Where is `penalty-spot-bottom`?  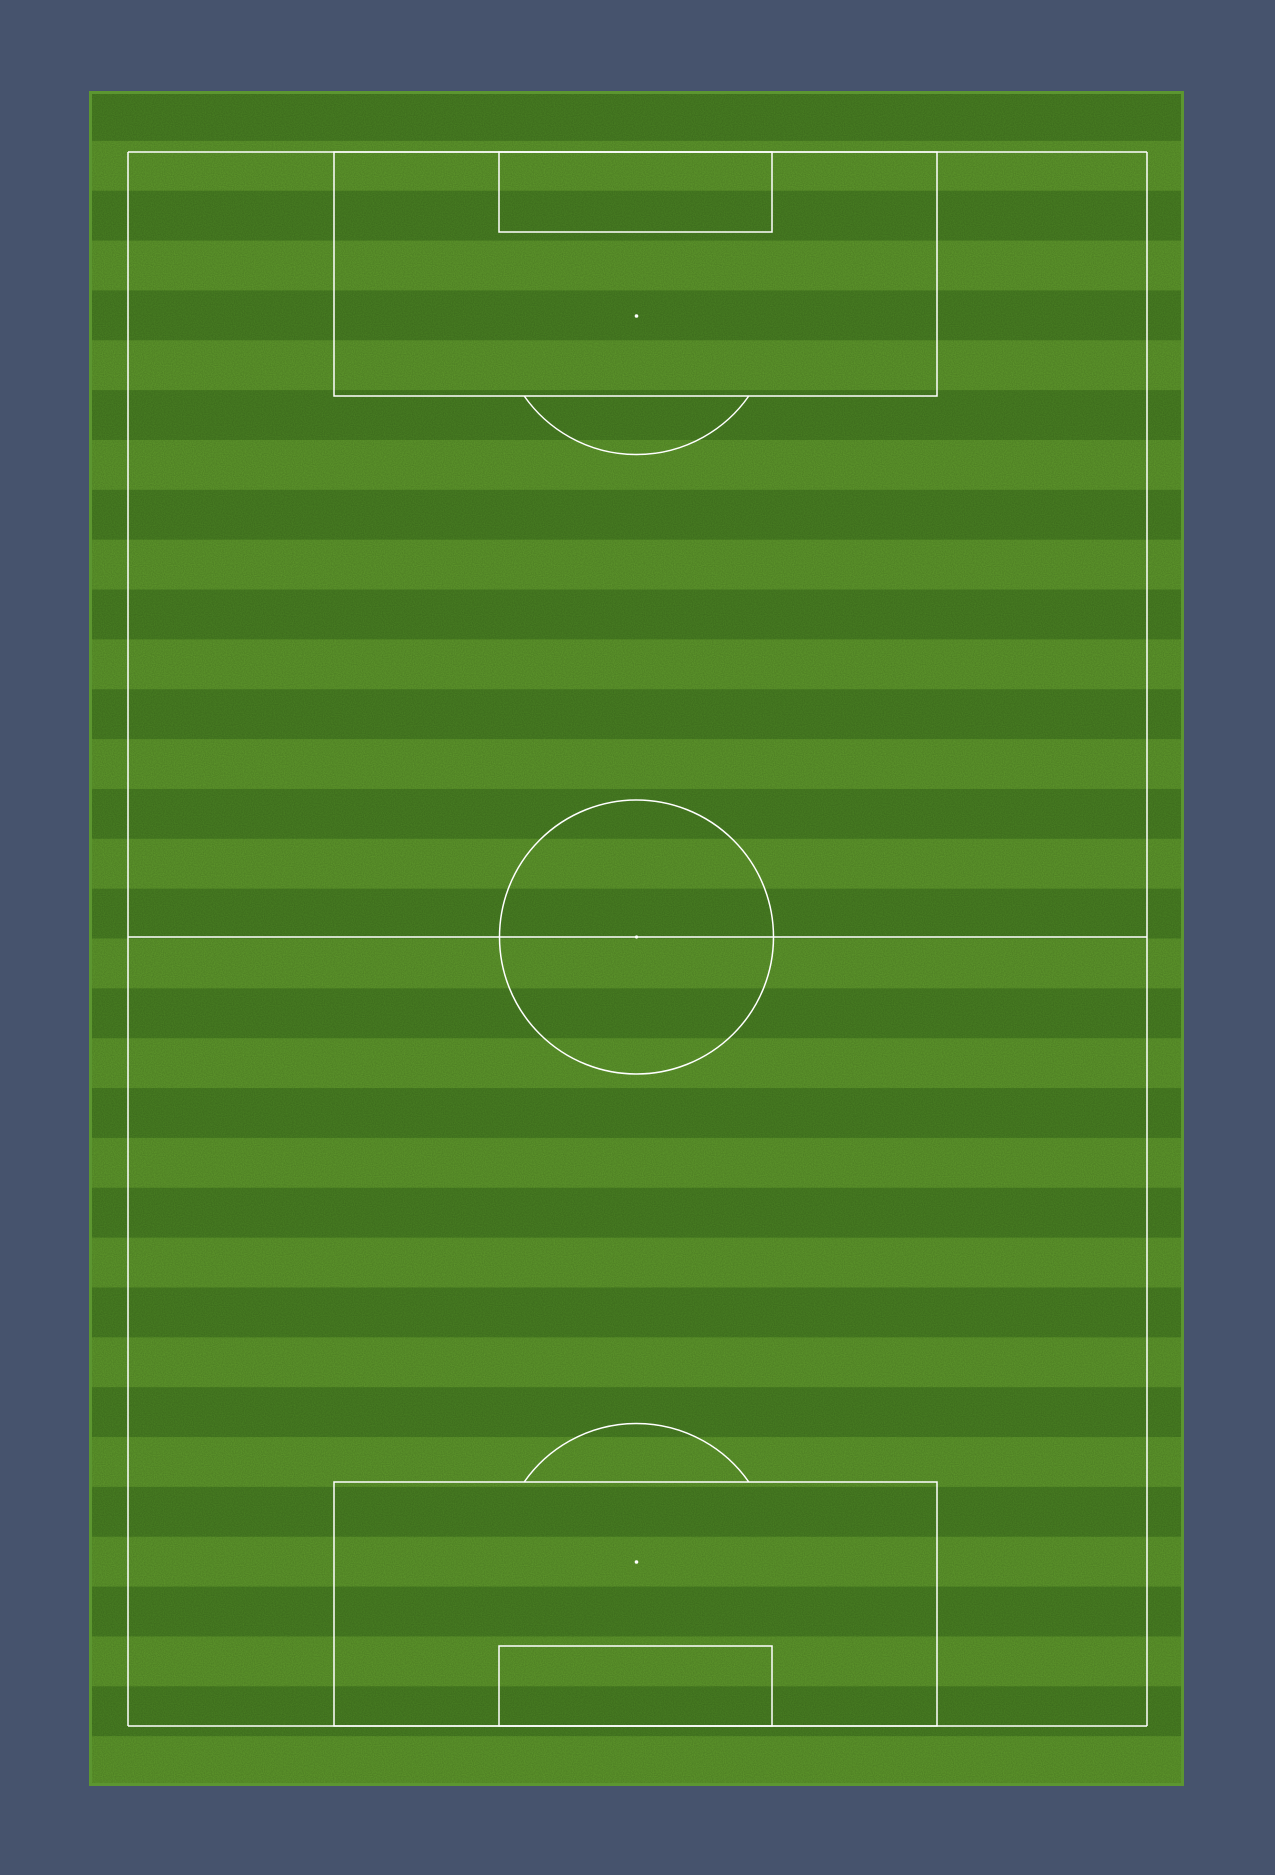
penalty-spot-bottom is located at coordinates (636, 1562).